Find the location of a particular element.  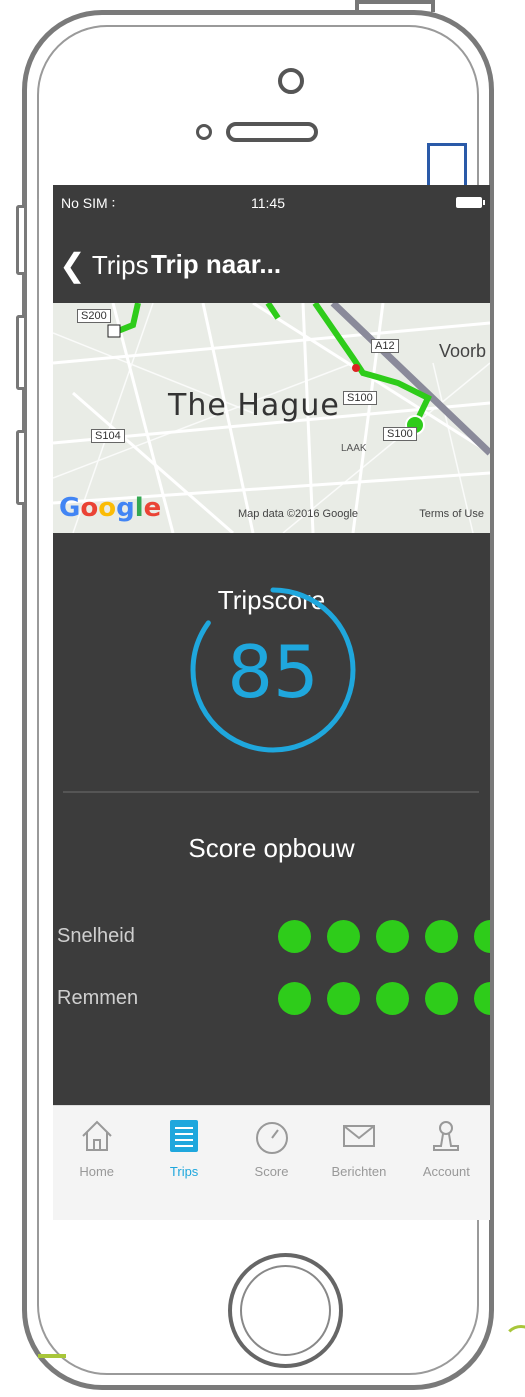

tab-label: Home is located at coordinates (97, 1171).